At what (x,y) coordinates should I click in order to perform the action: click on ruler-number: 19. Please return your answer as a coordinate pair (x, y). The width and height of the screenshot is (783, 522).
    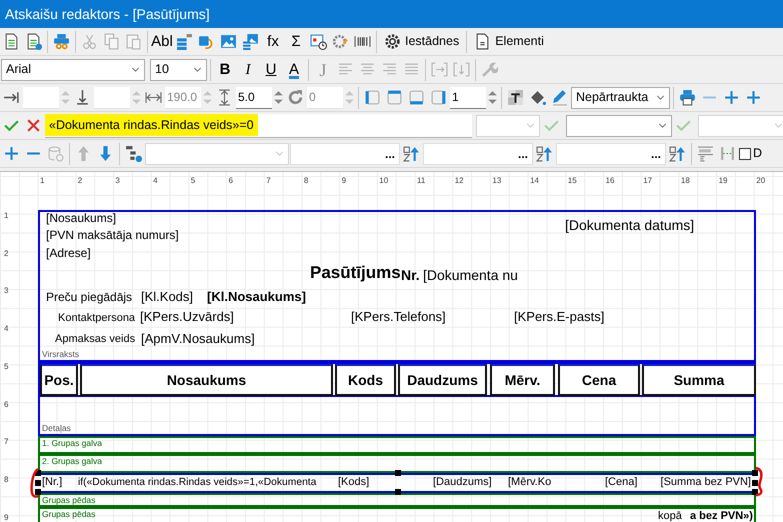
    Looking at the image, I should click on (723, 181).